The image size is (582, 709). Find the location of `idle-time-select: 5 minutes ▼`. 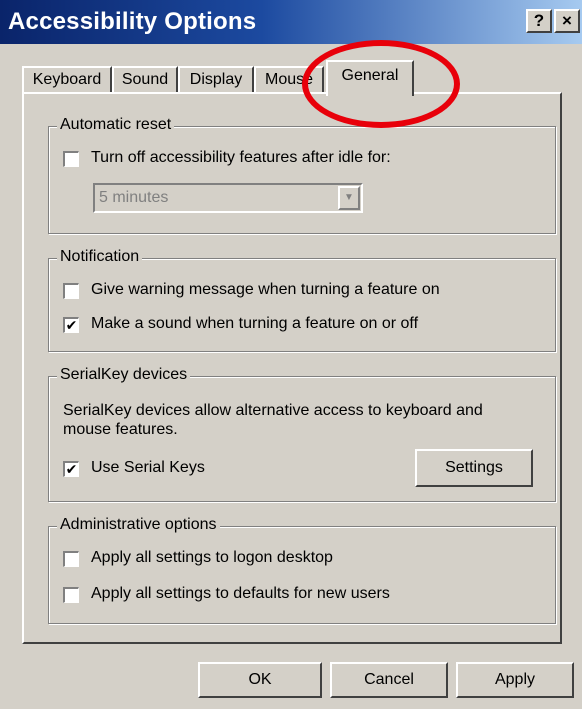

idle-time-select: 5 minutes ▼ is located at coordinates (228, 198).